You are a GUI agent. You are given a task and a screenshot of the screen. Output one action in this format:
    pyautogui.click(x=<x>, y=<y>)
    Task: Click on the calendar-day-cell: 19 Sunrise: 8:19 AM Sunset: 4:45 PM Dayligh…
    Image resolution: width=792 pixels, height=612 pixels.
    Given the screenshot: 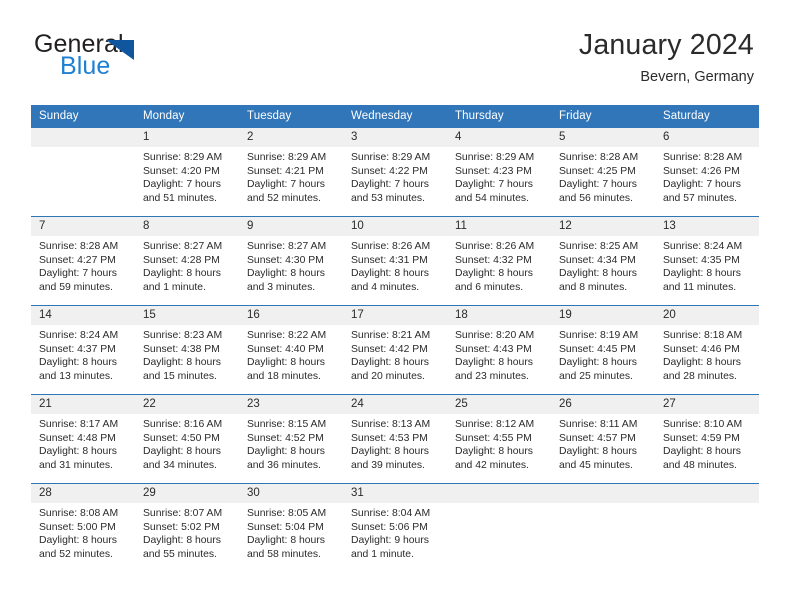 What is the action you would take?
    pyautogui.click(x=603, y=350)
    